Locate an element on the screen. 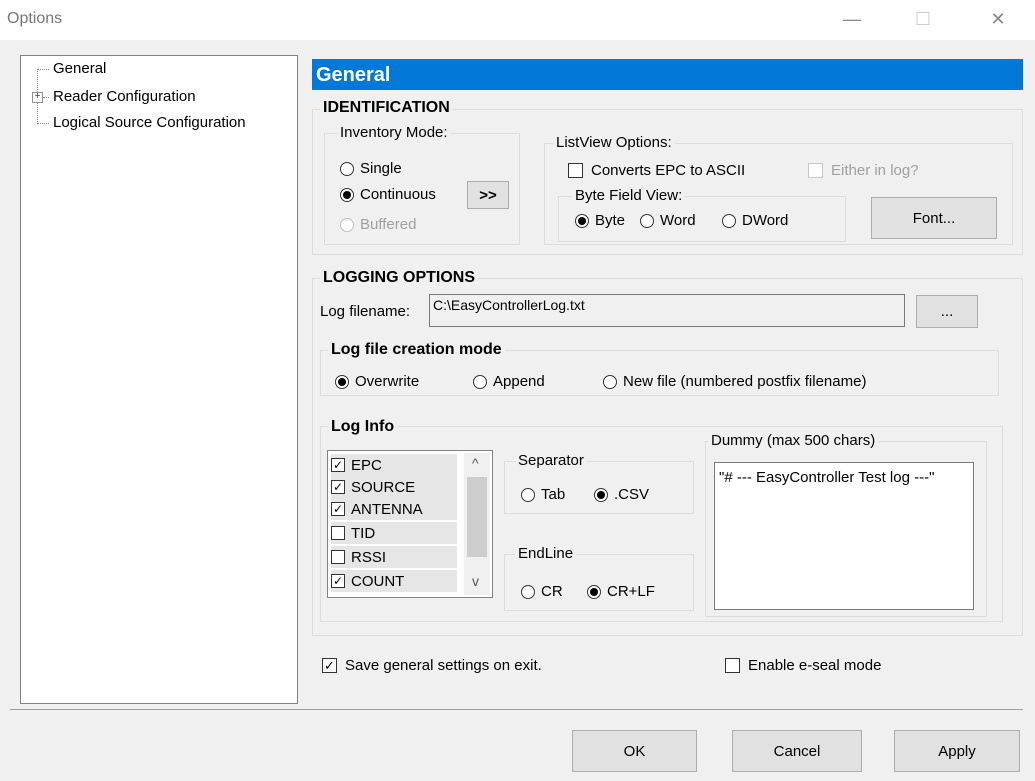  list-item: ✓ SOURCE is located at coordinates (394, 487).